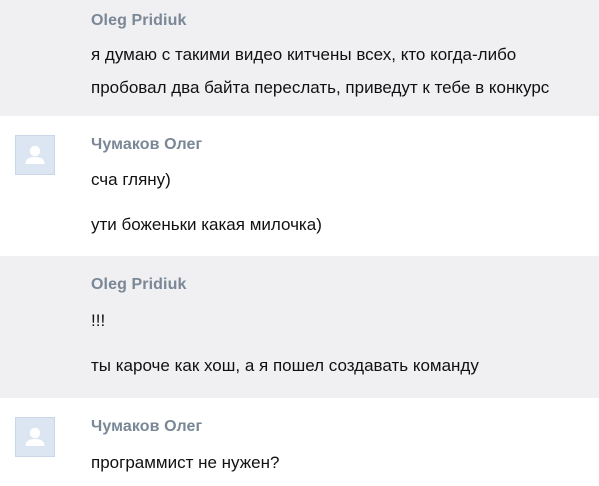 This screenshot has width=599, height=486. I want to click on message-text: программист не нужен?, so click(185, 462).